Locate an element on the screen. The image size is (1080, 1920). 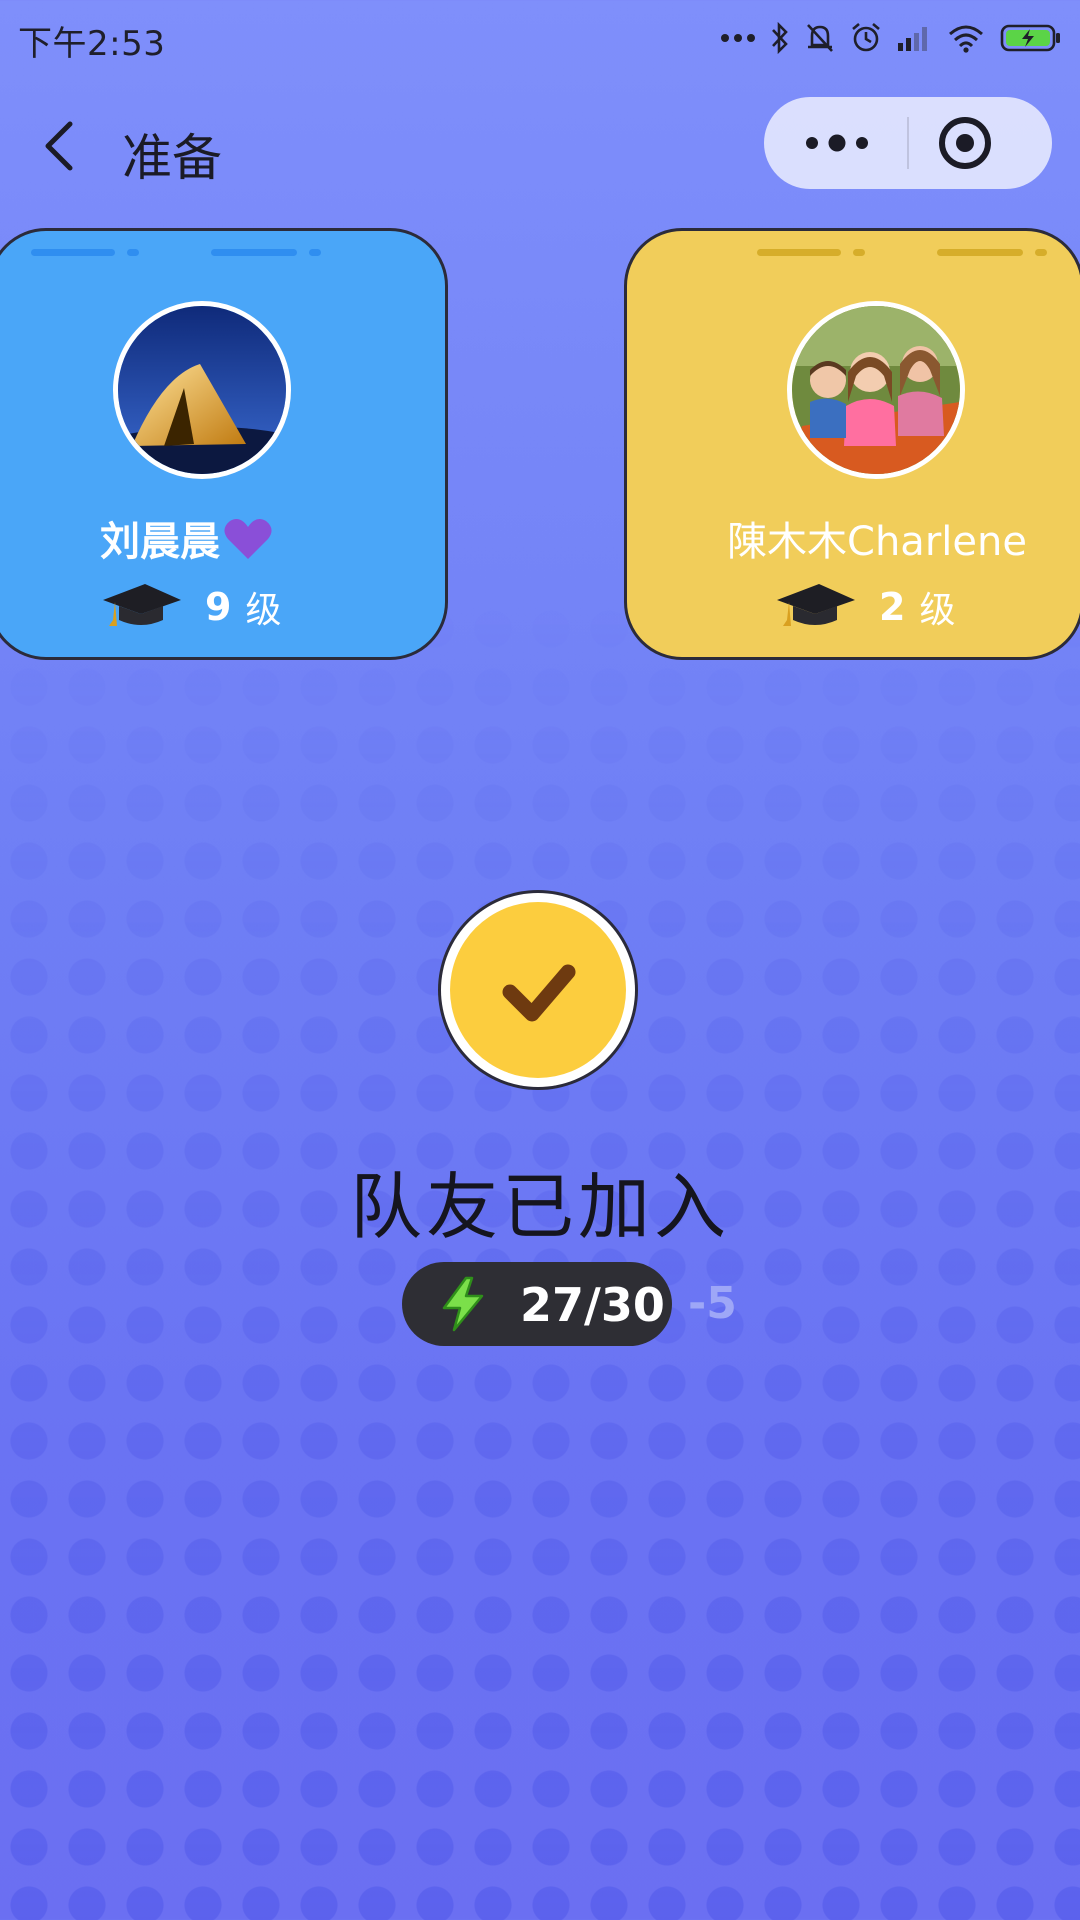
close-button is located at coordinates (980, 143).